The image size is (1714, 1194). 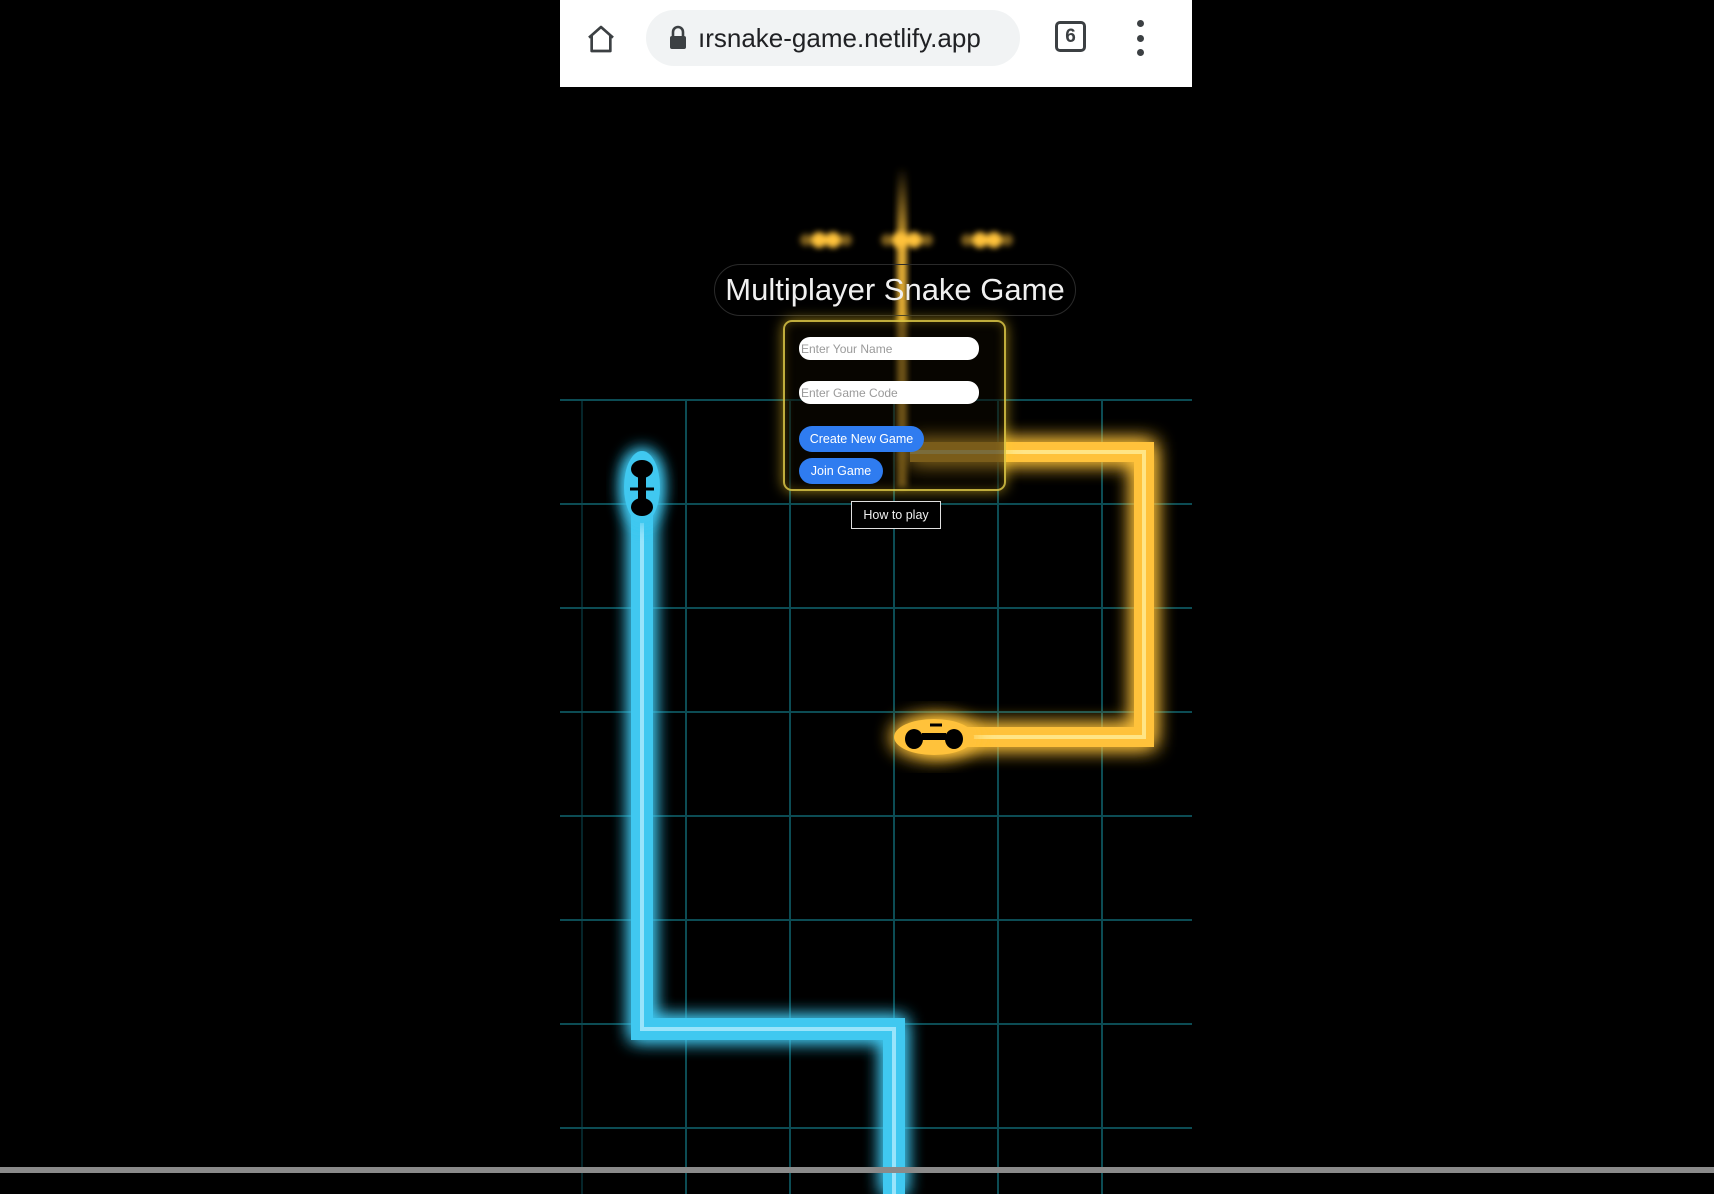 I want to click on tab-count: 6, so click(x=1070, y=36).